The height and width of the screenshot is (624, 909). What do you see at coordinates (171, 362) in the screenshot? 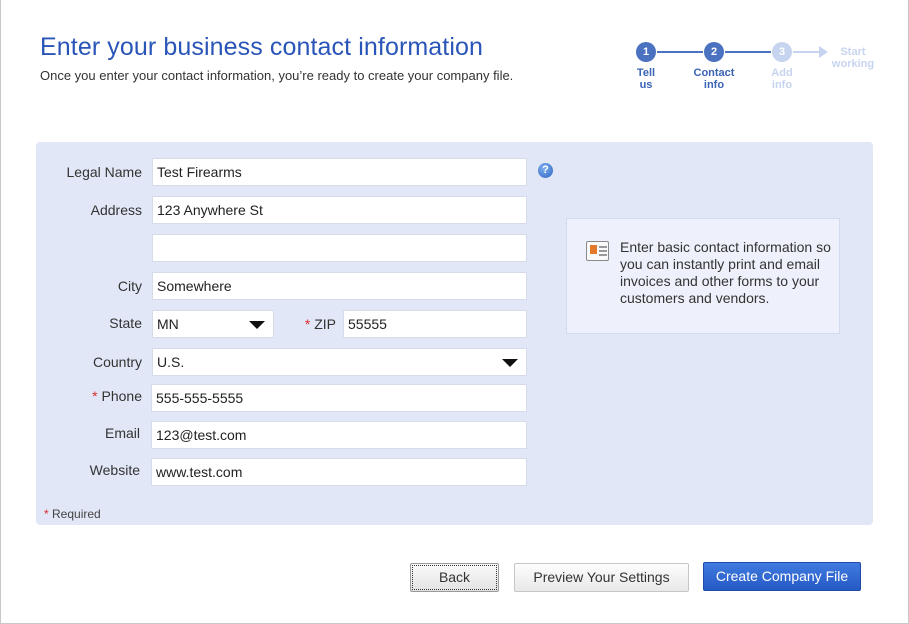
I see `country-value: U.S.` at bounding box center [171, 362].